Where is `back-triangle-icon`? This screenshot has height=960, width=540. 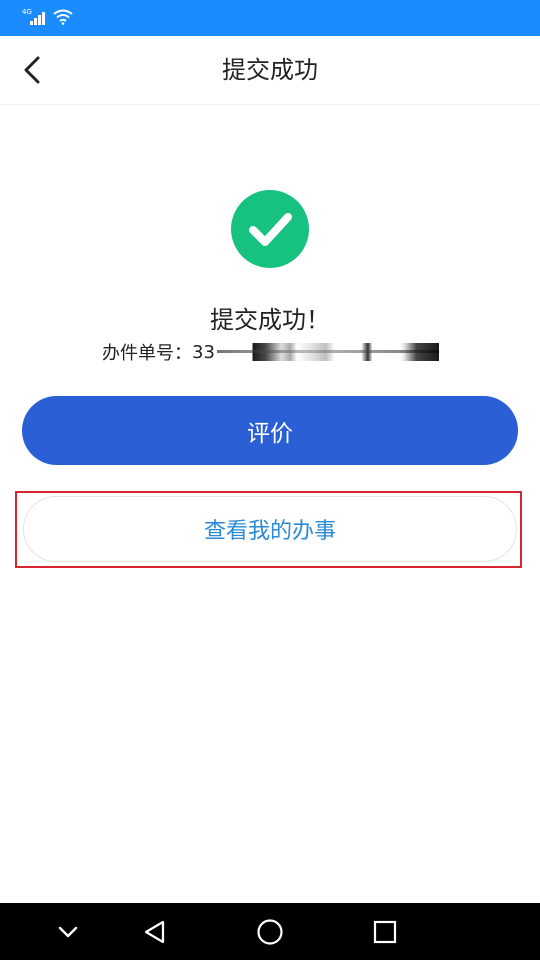
back-triangle-icon is located at coordinates (154, 932).